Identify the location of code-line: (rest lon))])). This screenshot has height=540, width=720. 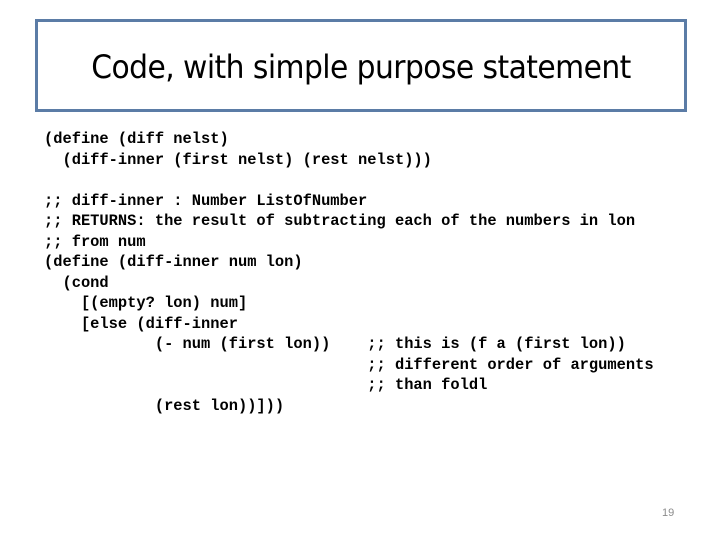
(164, 405).